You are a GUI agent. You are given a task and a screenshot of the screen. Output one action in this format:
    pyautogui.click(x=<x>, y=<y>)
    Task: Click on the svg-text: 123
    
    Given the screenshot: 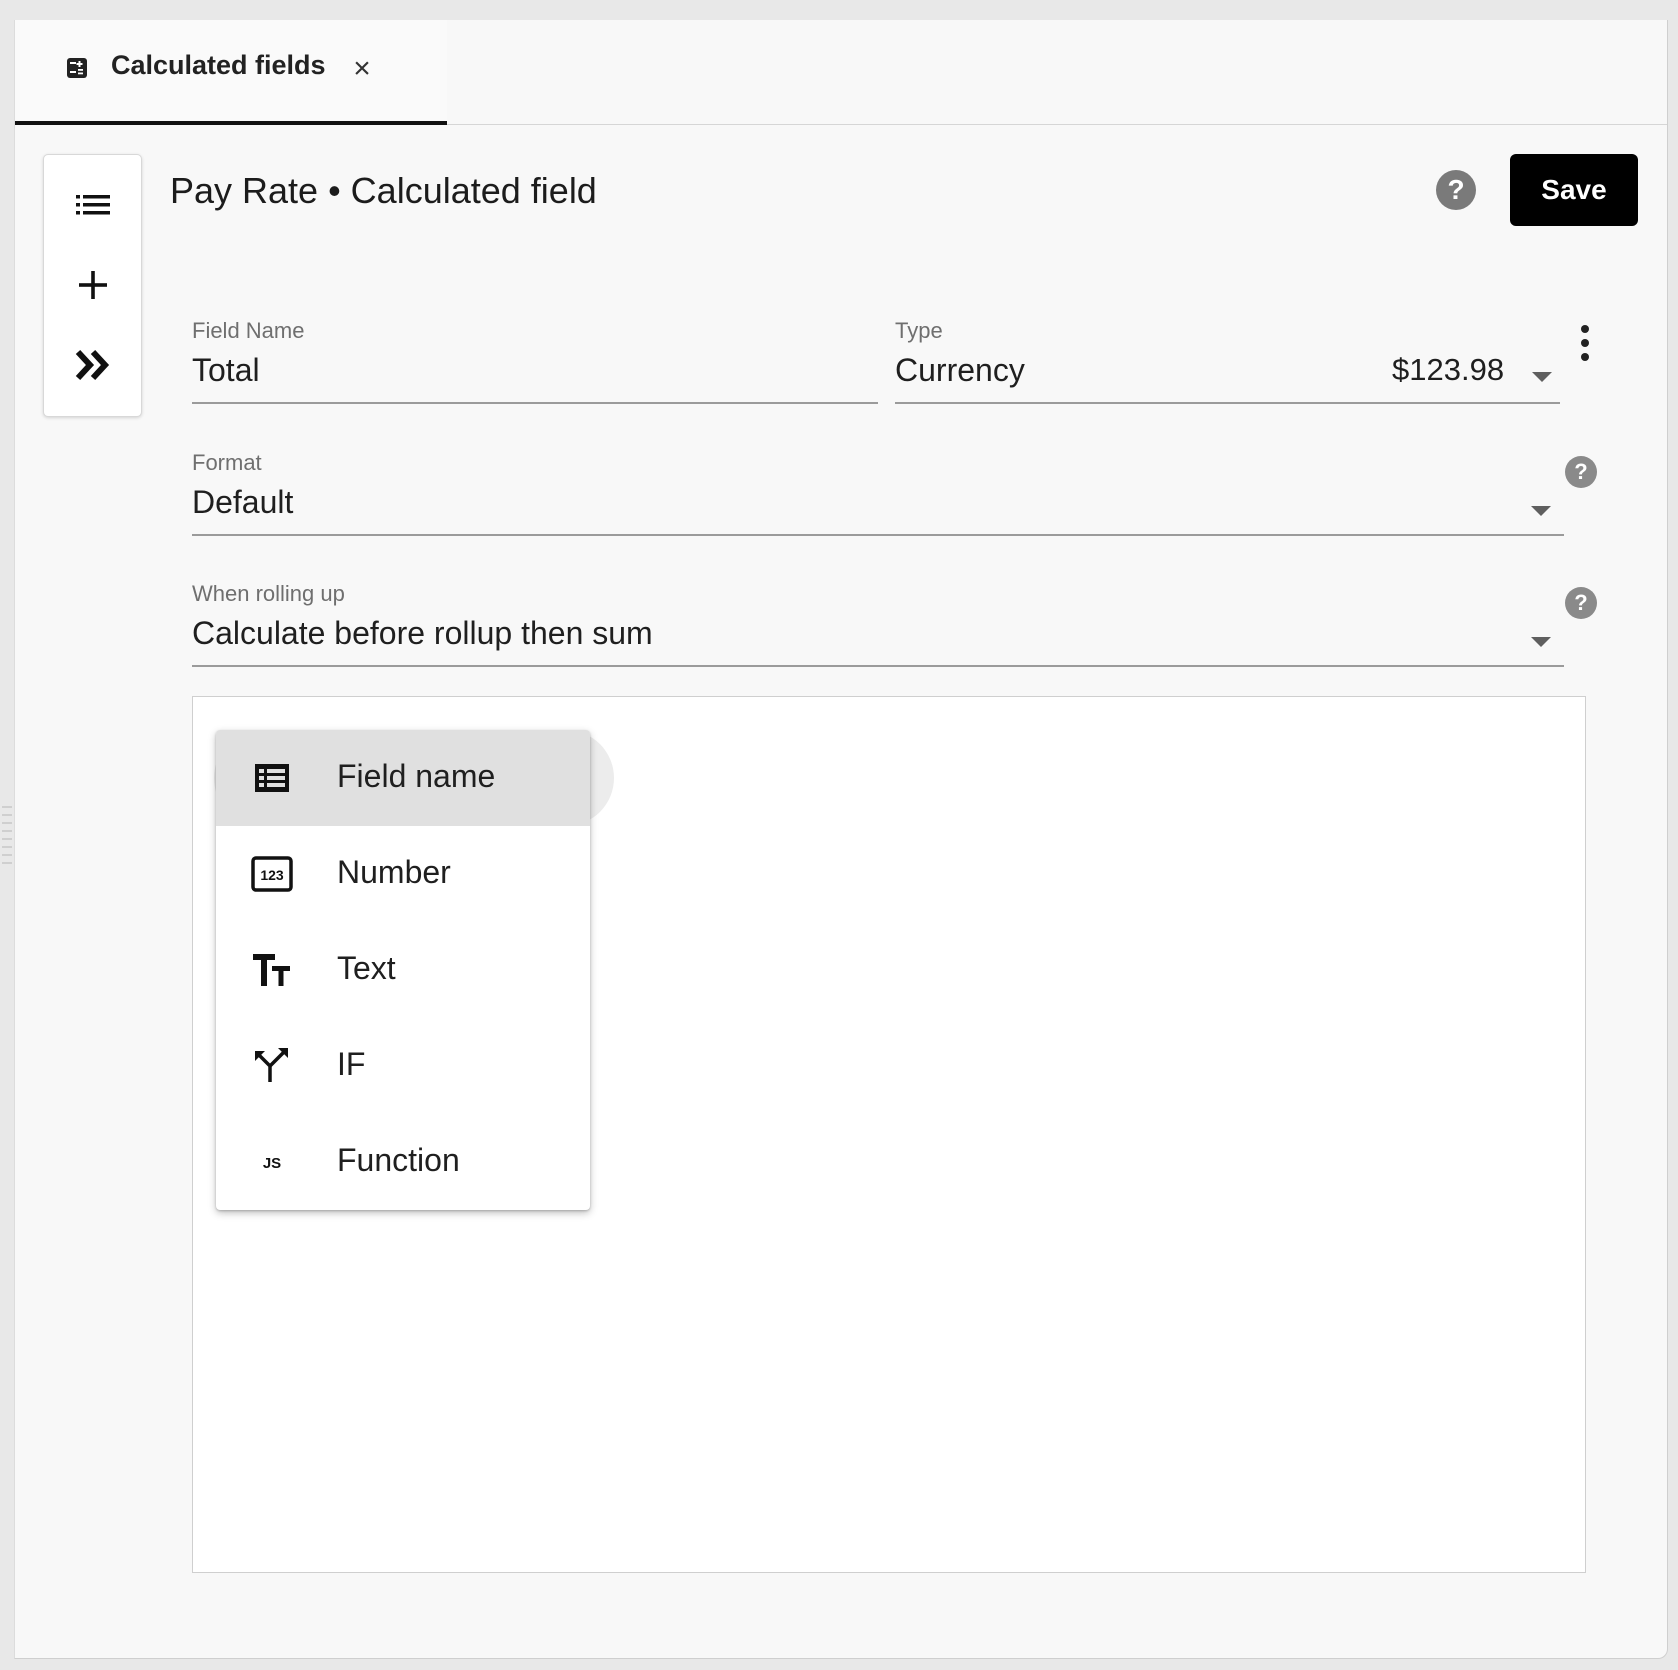 What is the action you would take?
    pyautogui.click(x=272, y=875)
    